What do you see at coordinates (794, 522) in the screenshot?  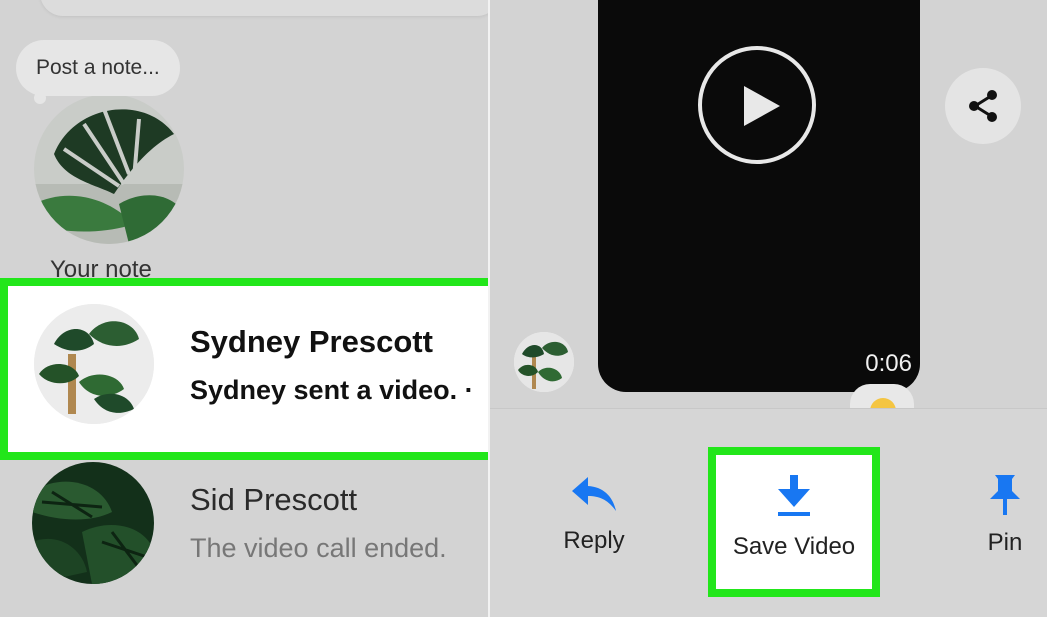 I see `save-video-button: Save Video` at bounding box center [794, 522].